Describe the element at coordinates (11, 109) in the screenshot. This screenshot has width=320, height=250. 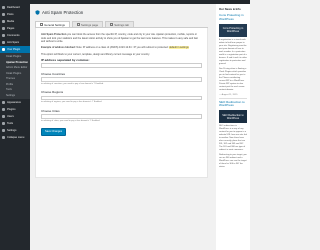
I see `sidebar-item-label: Plugins` at that location.